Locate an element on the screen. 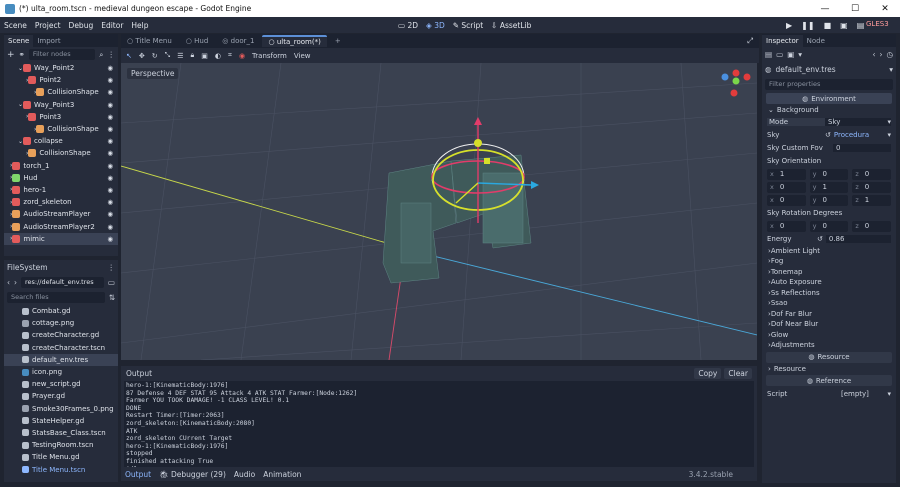 The height and width of the screenshot is (487, 900). environment-section: ◍ Environment is located at coordinates (829, 98).